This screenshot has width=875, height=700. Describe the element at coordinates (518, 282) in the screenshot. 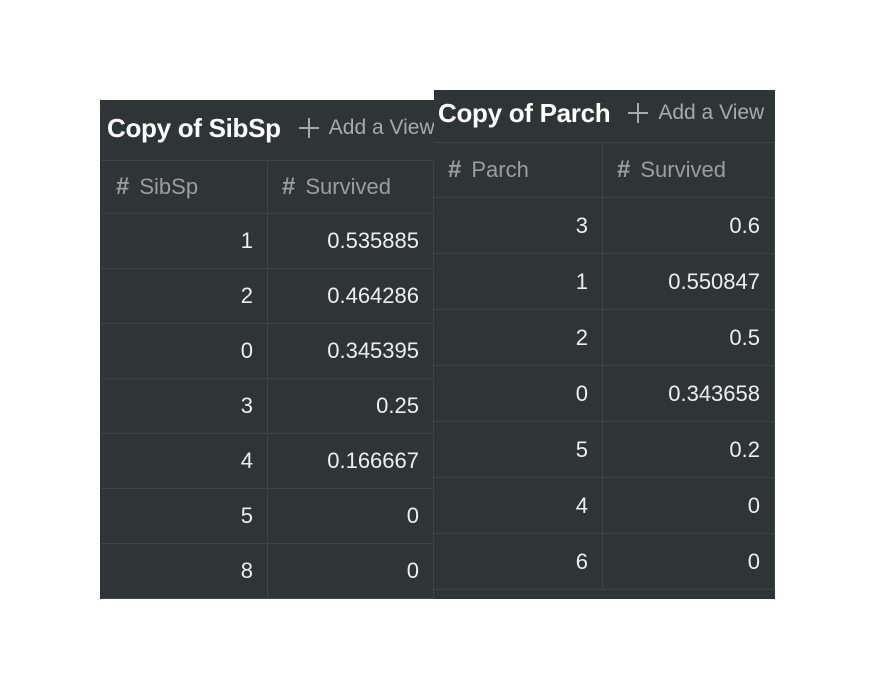

I see `cell-parch: 1` at that location.